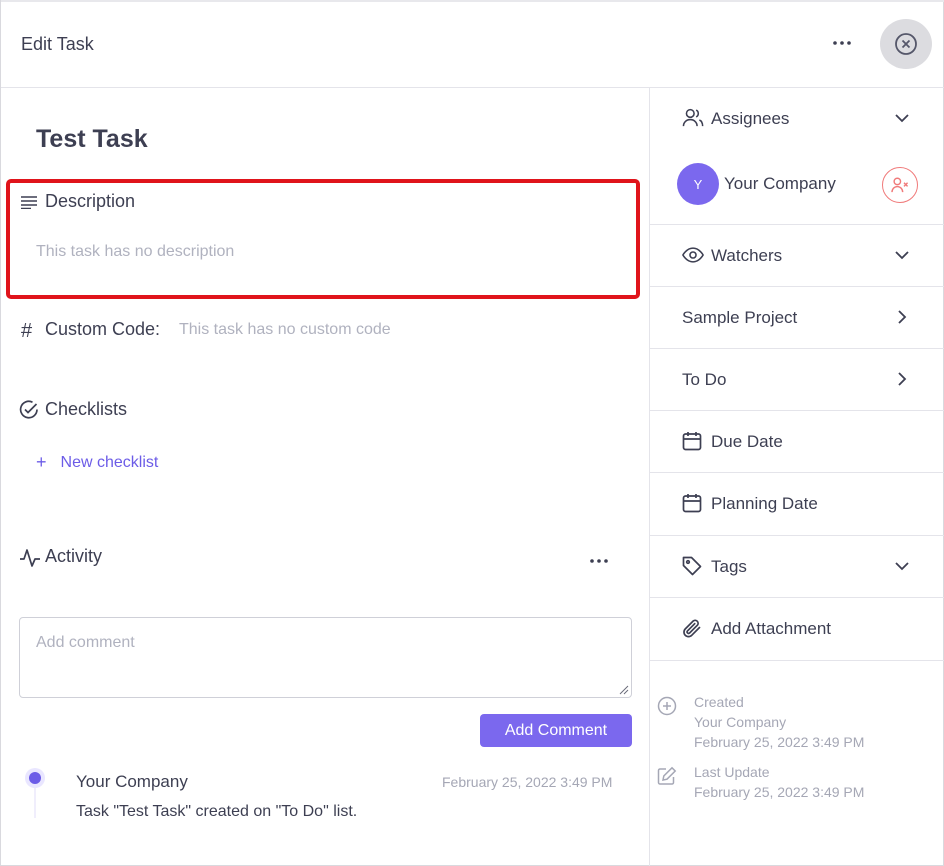 This screenshot has height=866, width=944. Describe the element at coordinates (667, 775) in the screenshot. I see `edit-icon` at that location.